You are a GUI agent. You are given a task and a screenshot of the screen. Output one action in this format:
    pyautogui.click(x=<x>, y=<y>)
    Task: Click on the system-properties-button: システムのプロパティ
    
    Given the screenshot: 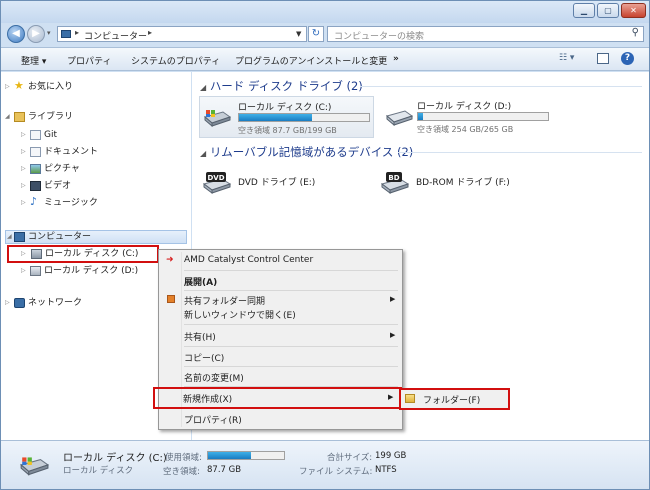 What is the action you would take?
    pyautogui.click(x=175, y=60)
    